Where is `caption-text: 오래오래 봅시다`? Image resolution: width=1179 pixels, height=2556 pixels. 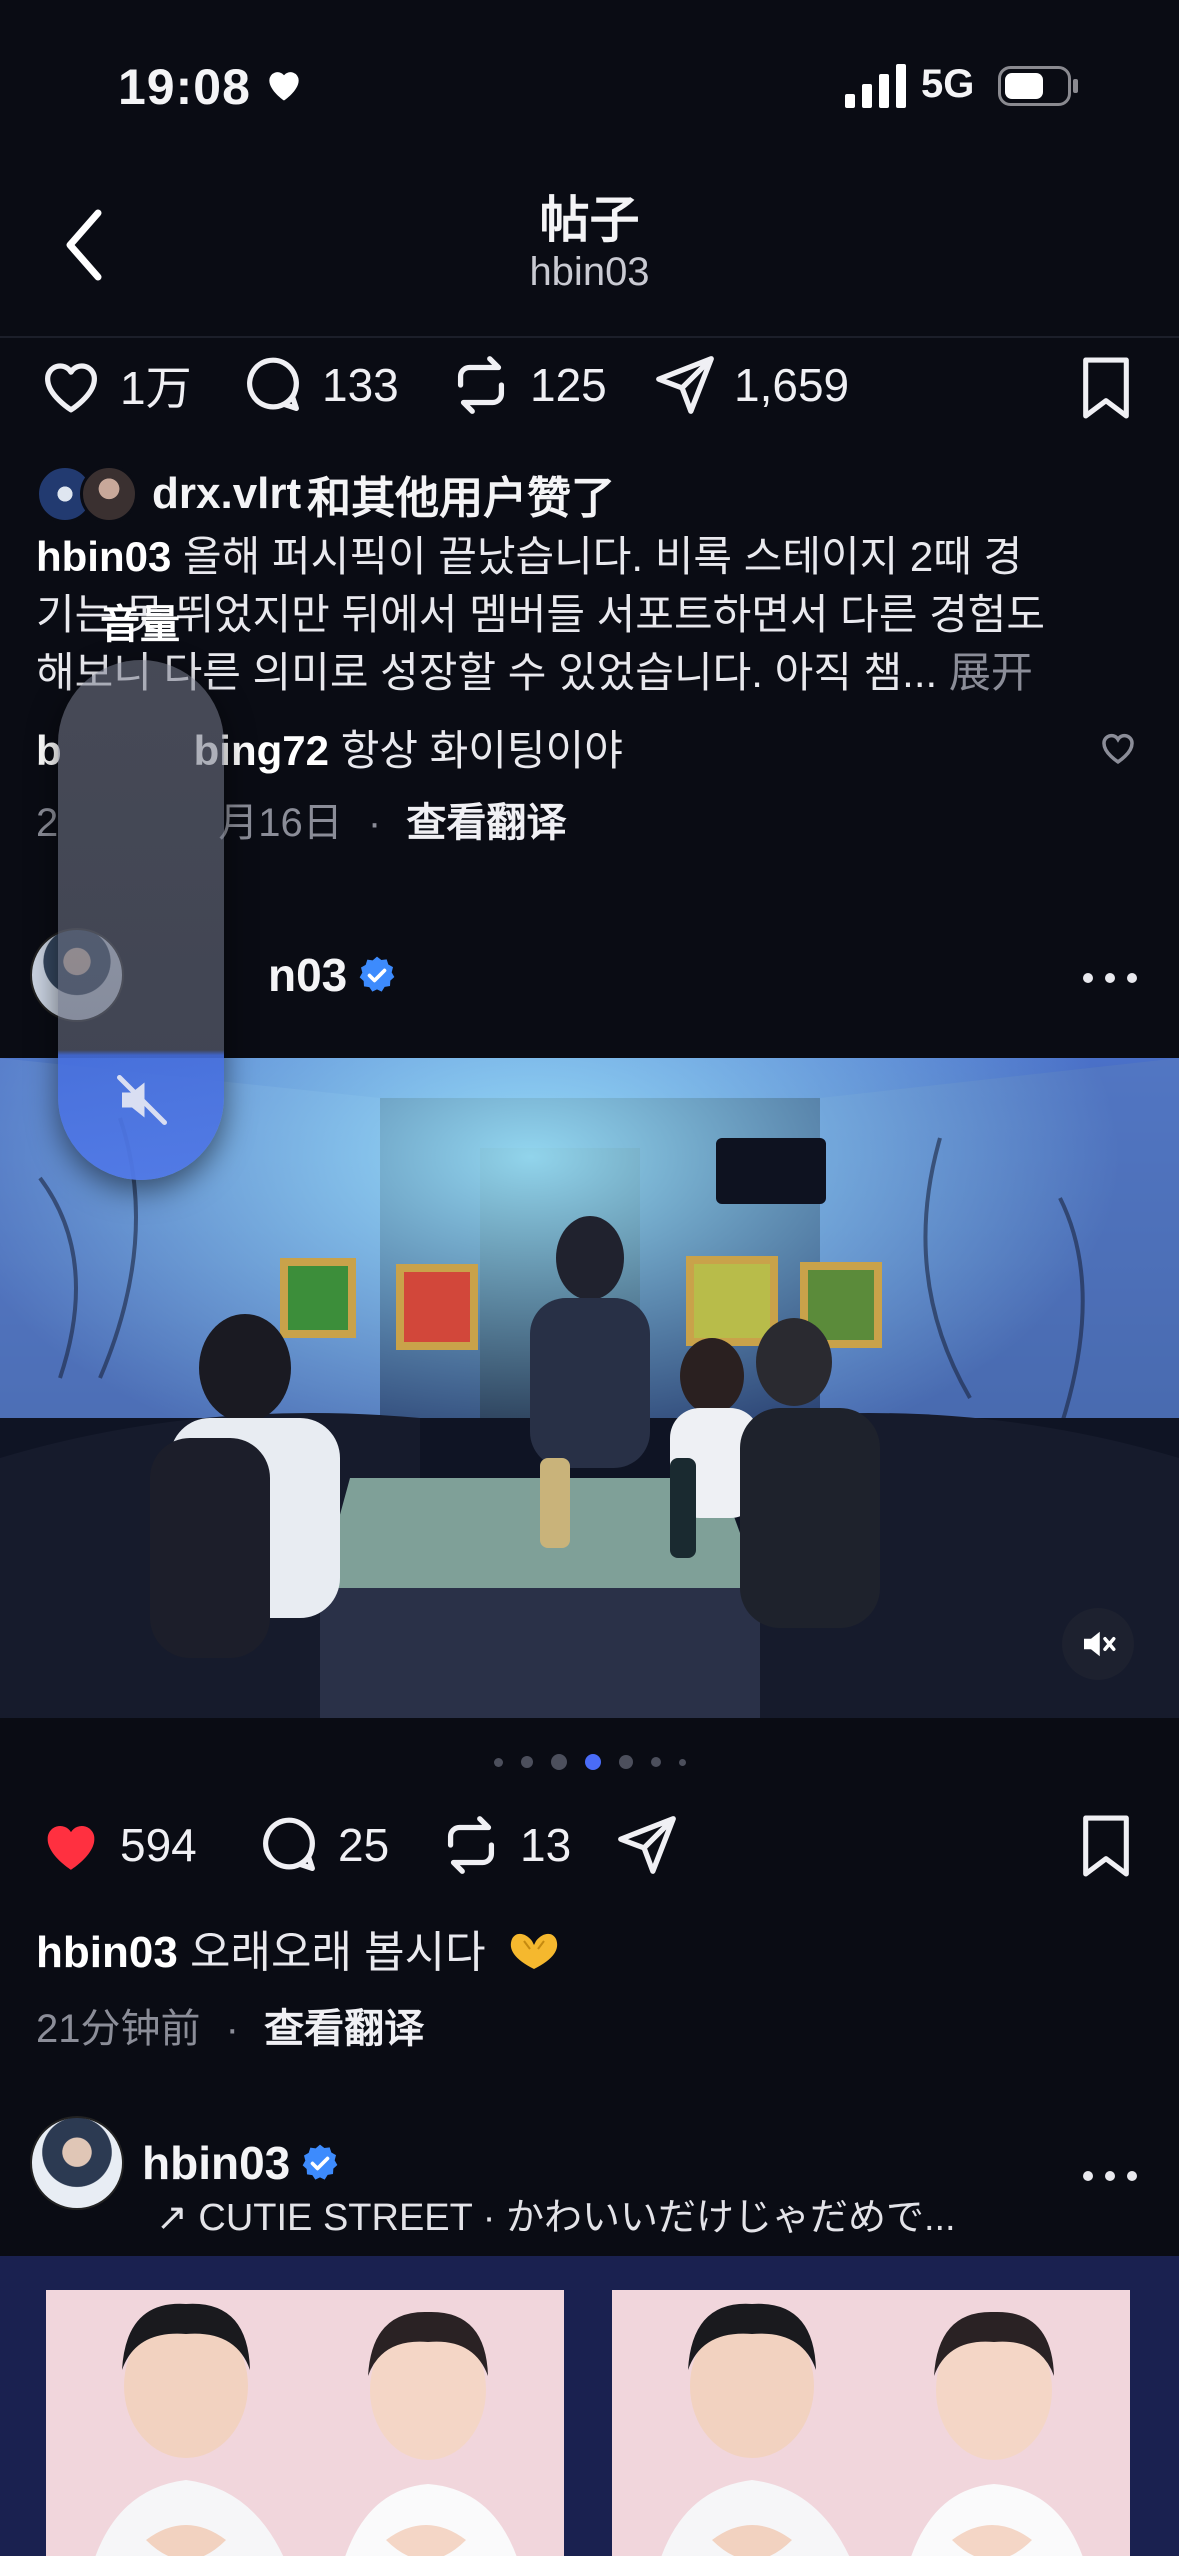
caption-text: 오래오래 봅시다 is located at coordinates (338, 1952).